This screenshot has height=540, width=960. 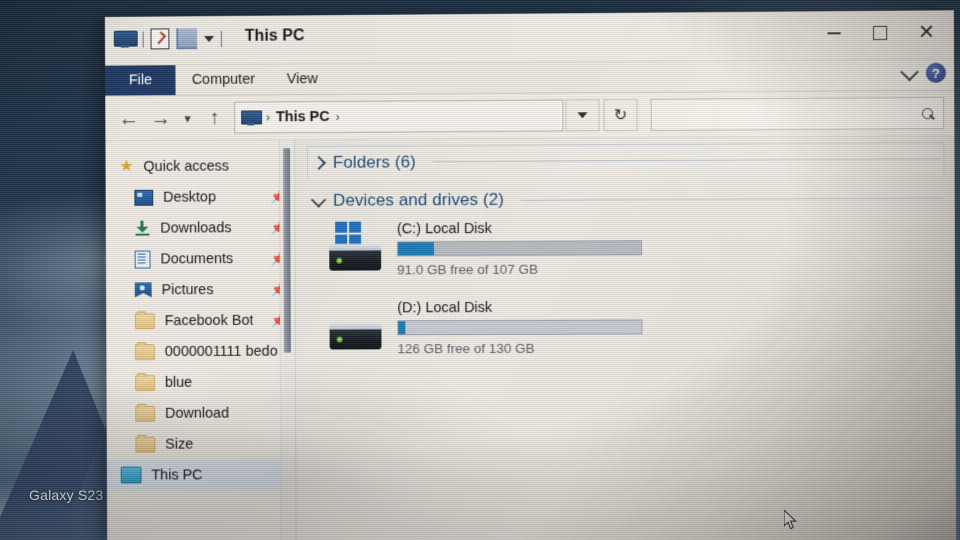 I want to click on vertical-scrollbar, so click(x=287, y=340).